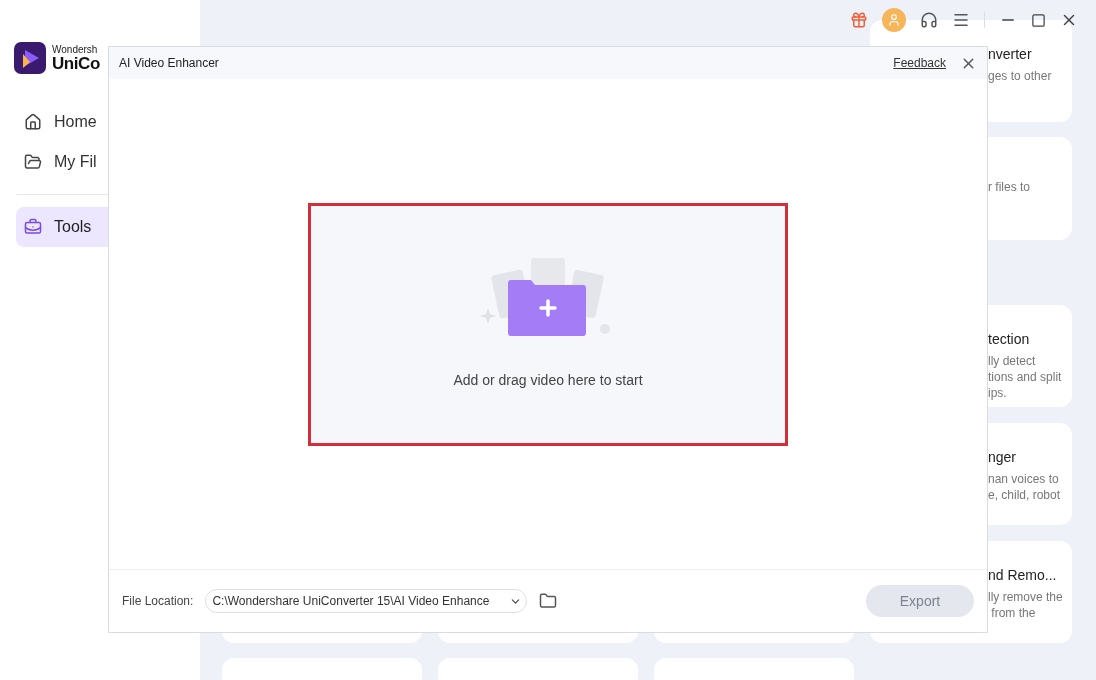 Image resolution: width=1096 pixels, height=680 pixels. I want to click on card-description: lly remove the from the, so click(1026, 605).